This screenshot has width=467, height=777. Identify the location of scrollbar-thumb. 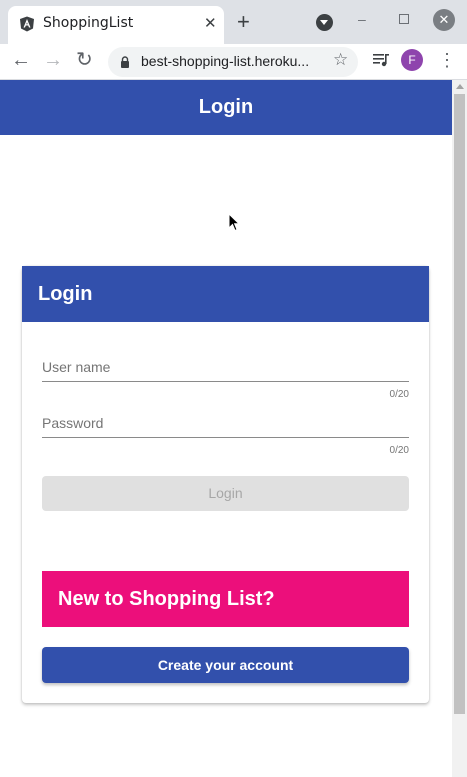
(459, 404).